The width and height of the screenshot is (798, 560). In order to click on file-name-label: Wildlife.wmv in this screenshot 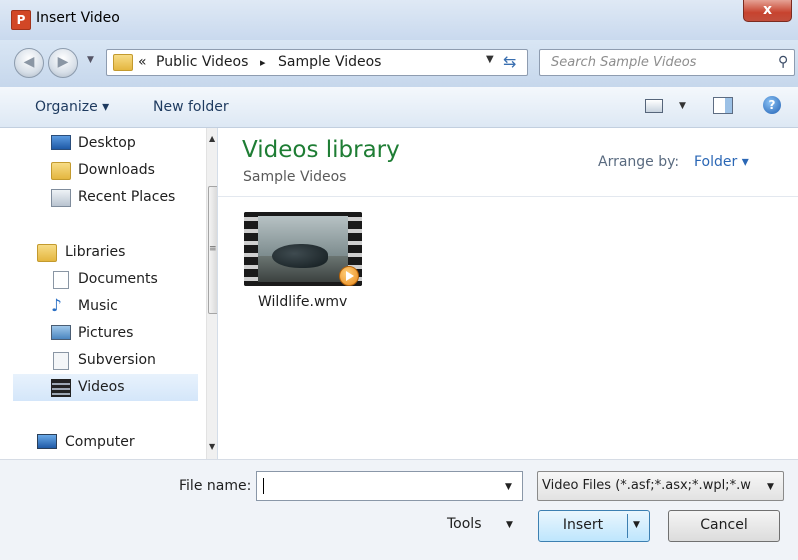, I will do `click(302, 302)`.